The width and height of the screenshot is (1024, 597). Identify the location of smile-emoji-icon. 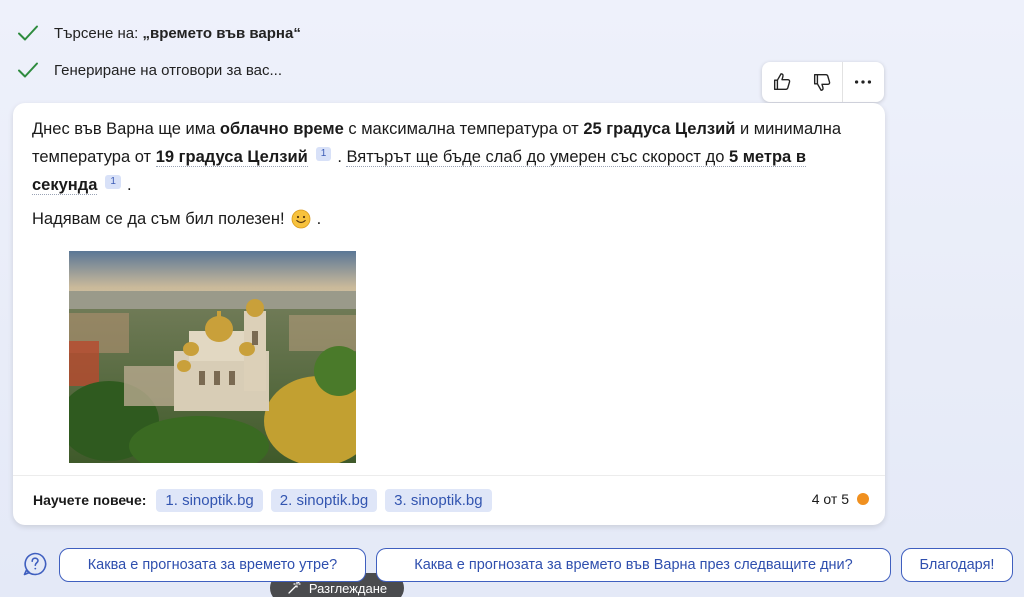
(300, 219).